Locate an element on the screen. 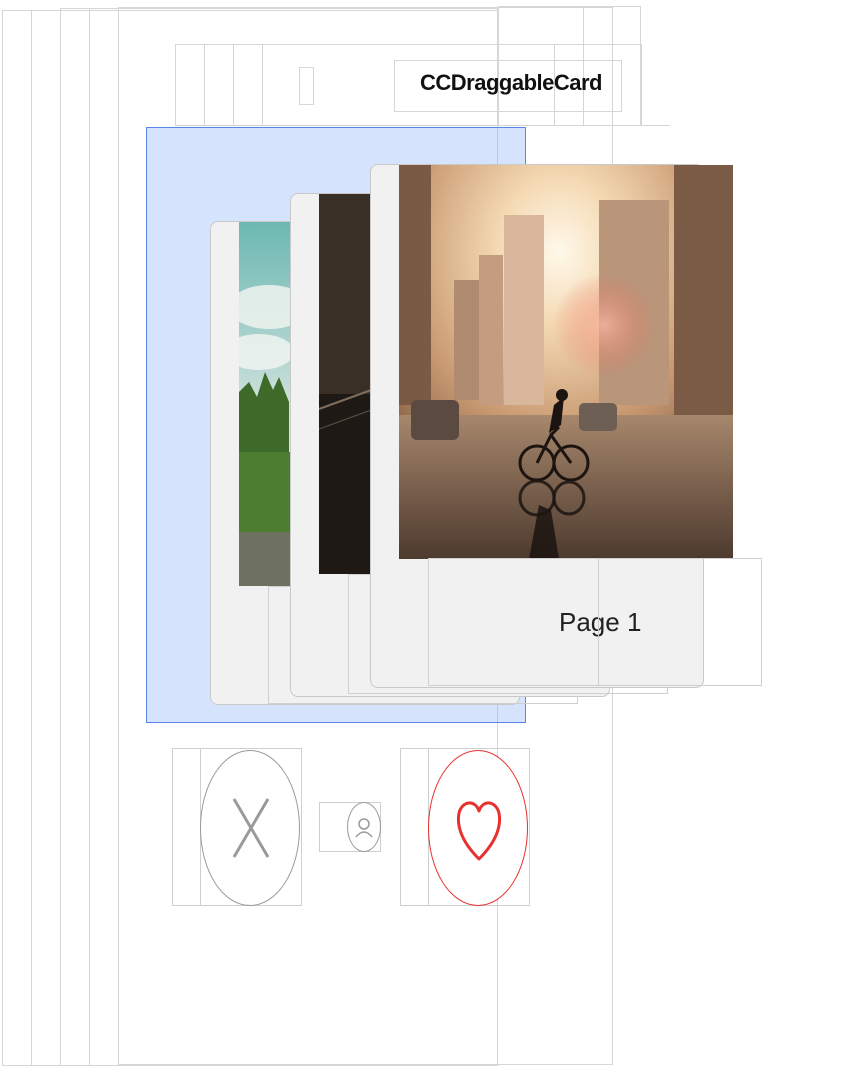  city-cyclist-image is located at coordinates (566, 362).